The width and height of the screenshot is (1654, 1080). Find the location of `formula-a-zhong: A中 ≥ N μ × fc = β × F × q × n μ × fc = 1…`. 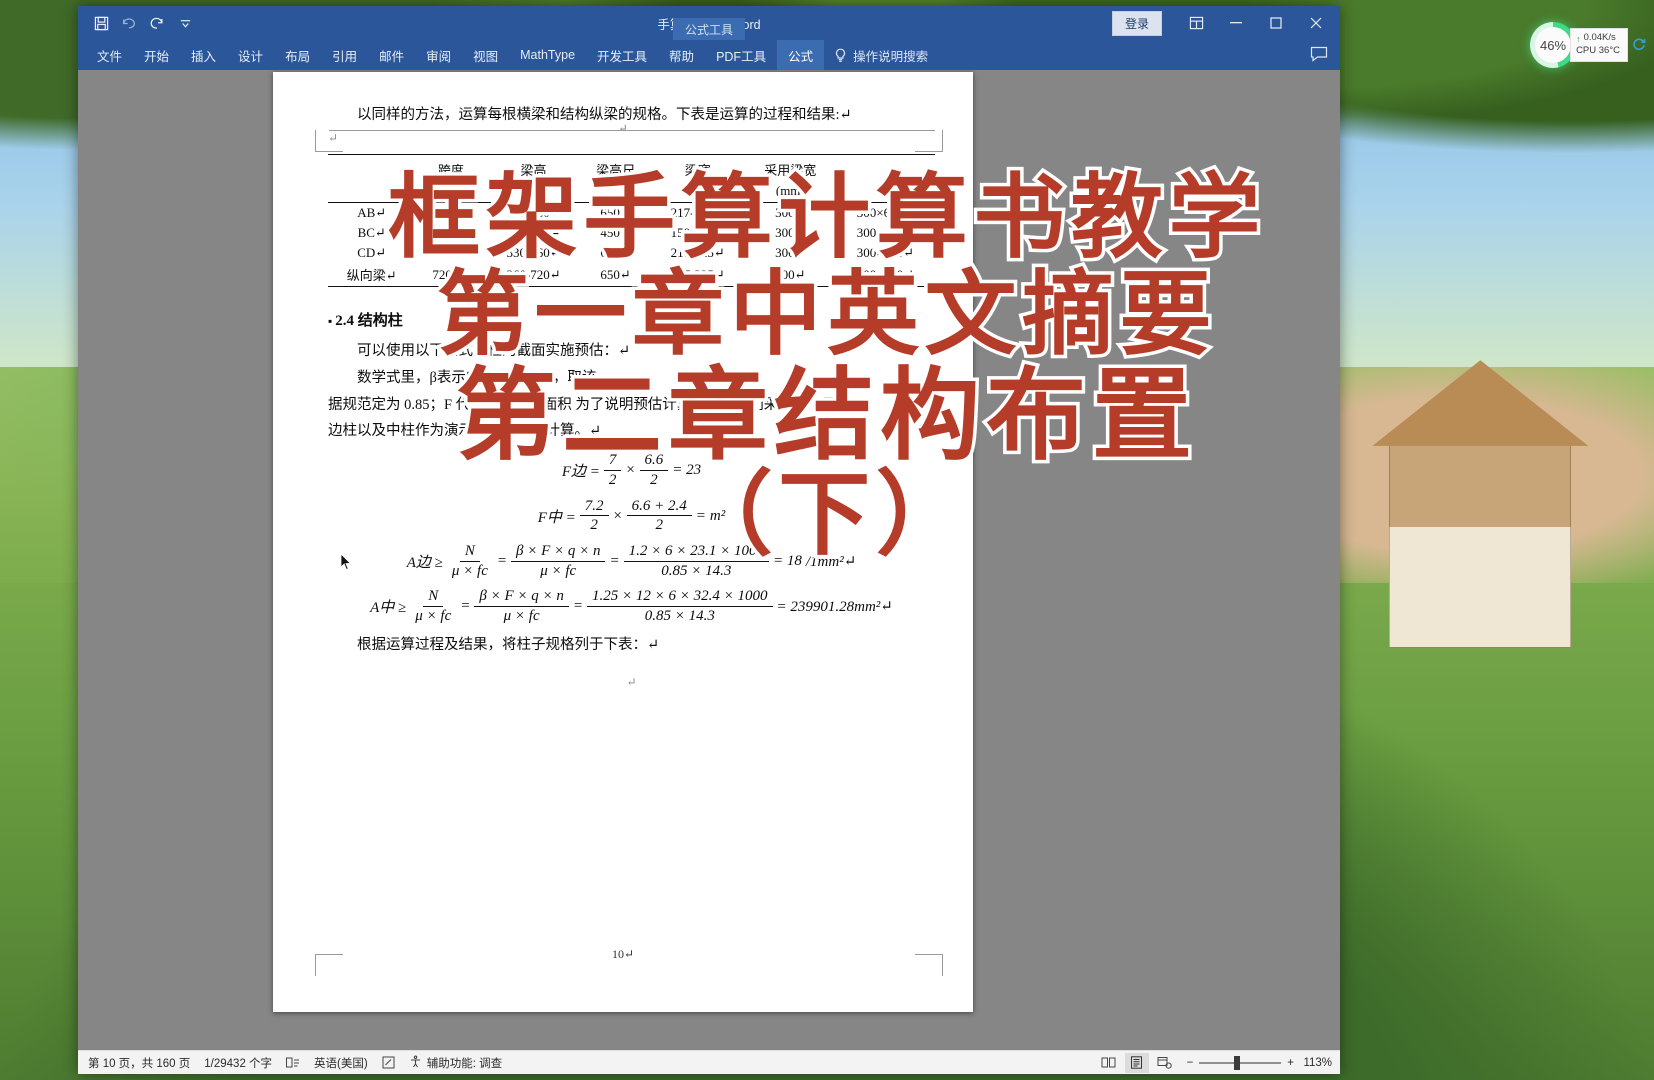

formula-a-zhong: A中 ≥ N μ × fc = β × F × q × n μ × fc = 1… is located at coordinates (631, 606).